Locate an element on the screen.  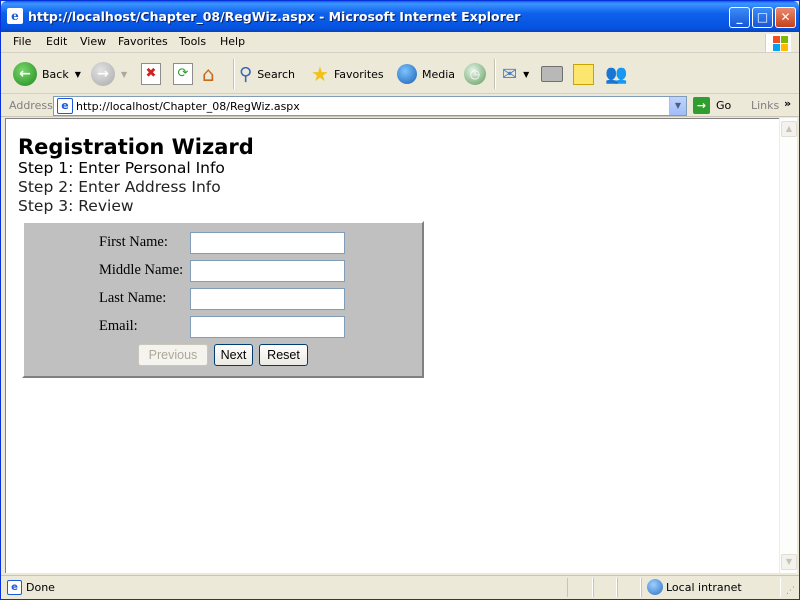
print-button is located at coordinates (552, 74).